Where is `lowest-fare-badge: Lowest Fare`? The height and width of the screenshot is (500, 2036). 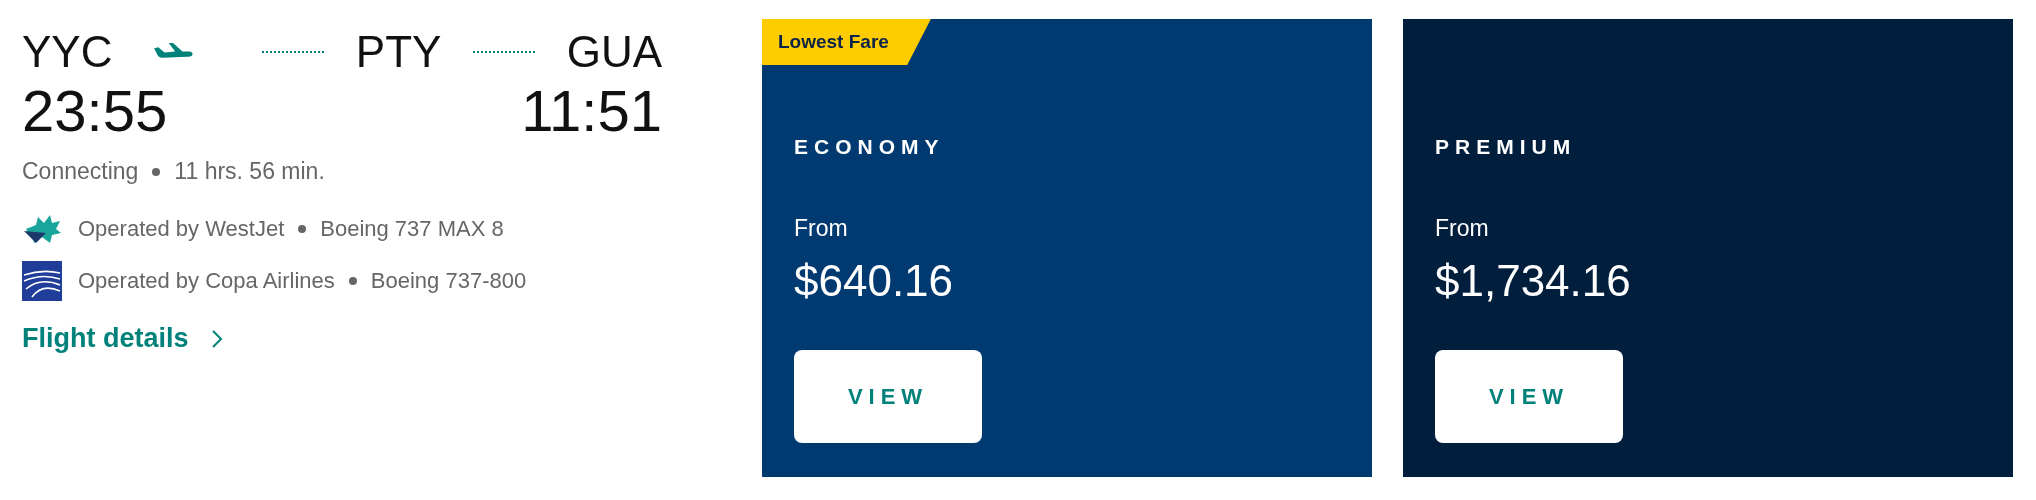
lowest-fare-badge: Lowest Fare is located at coordinates (846, 42).